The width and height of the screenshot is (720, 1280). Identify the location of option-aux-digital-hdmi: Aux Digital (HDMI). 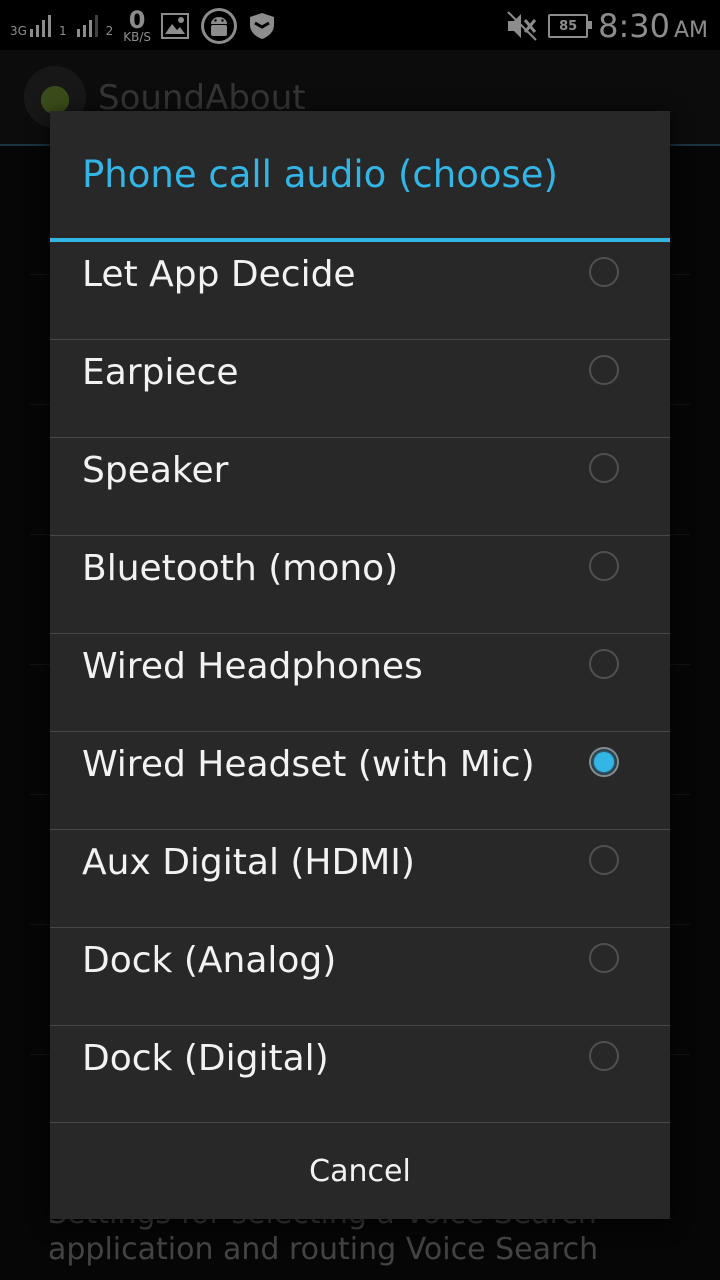
(360, 879).